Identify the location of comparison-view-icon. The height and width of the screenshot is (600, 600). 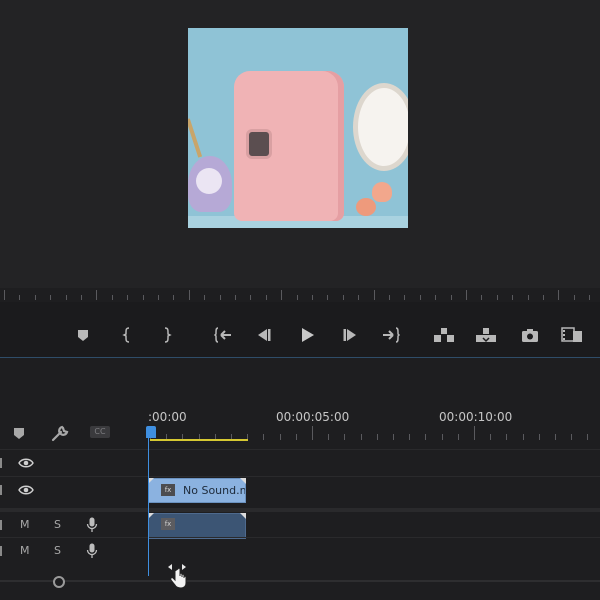
(571, 334).